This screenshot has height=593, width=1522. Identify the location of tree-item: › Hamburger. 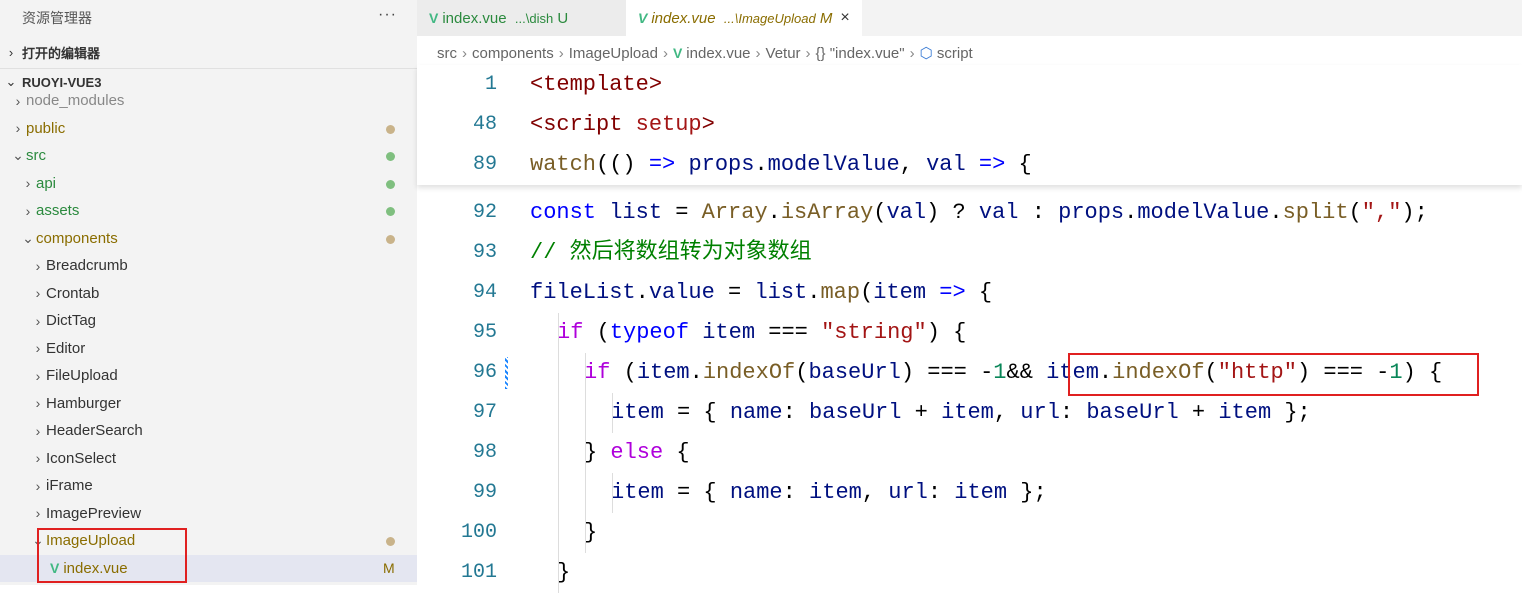
(208, 403).